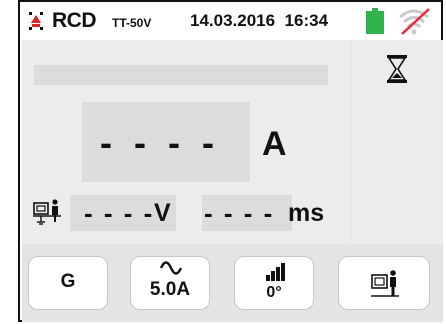 This screenshot has width=446, height=324. Describe the element at coordinates (132, 23) in the screenshot. I see `mode-sub-label: TT-50V` at that location.